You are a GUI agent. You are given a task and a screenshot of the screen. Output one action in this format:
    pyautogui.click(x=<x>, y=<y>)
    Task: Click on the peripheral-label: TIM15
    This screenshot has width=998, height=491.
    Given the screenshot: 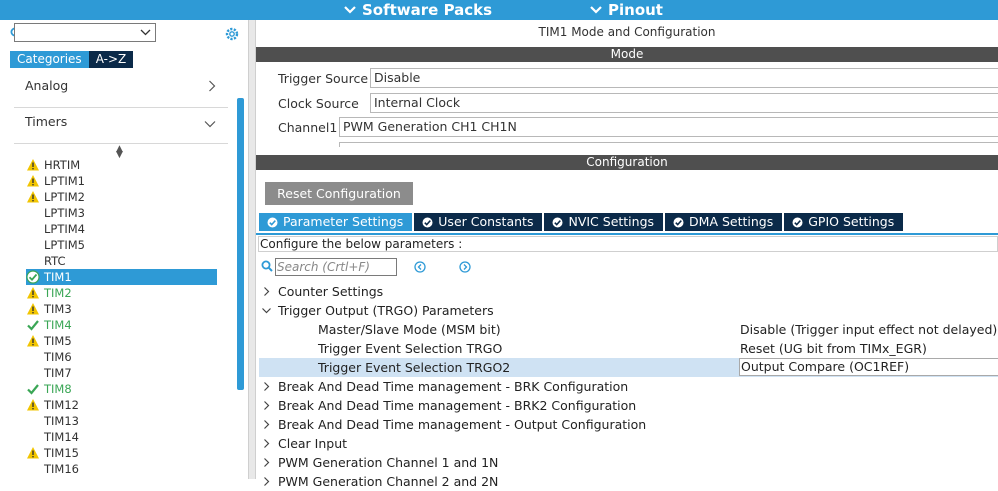 What is the action you would take?
    pyautogui.click(x=61, y=453)
    